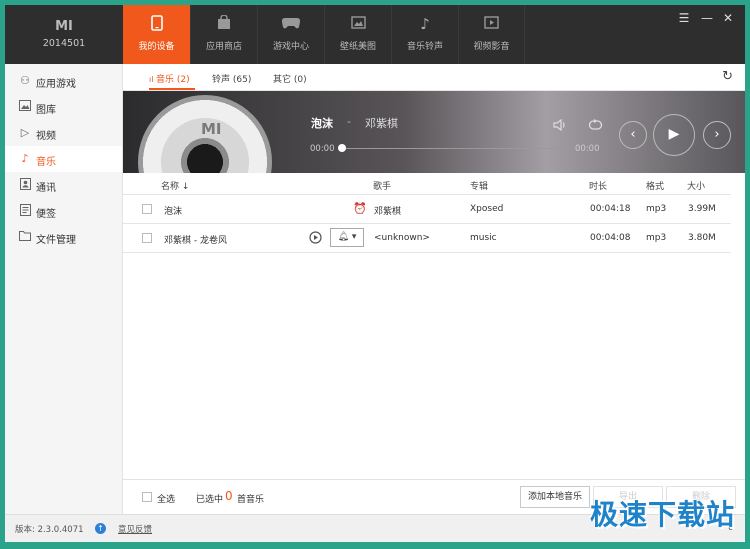 The width and height of the screenshot is (750, 549). I want to click on time-elapsed: 00:00, so click(322, 149).